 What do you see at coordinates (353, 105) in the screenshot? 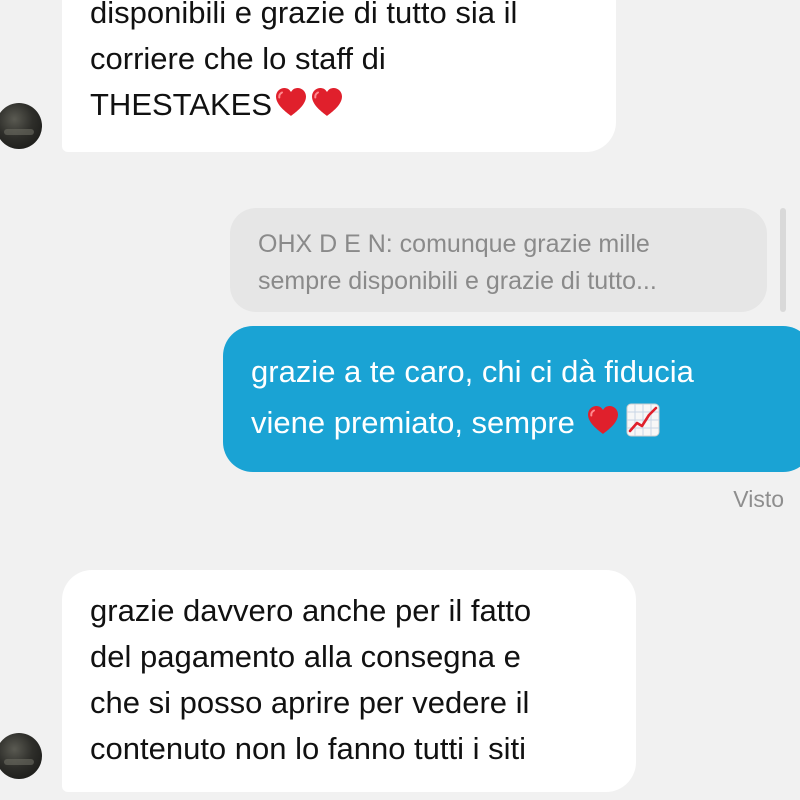
I see `message-line: THESTAKES` at bounding box center [353, 105].